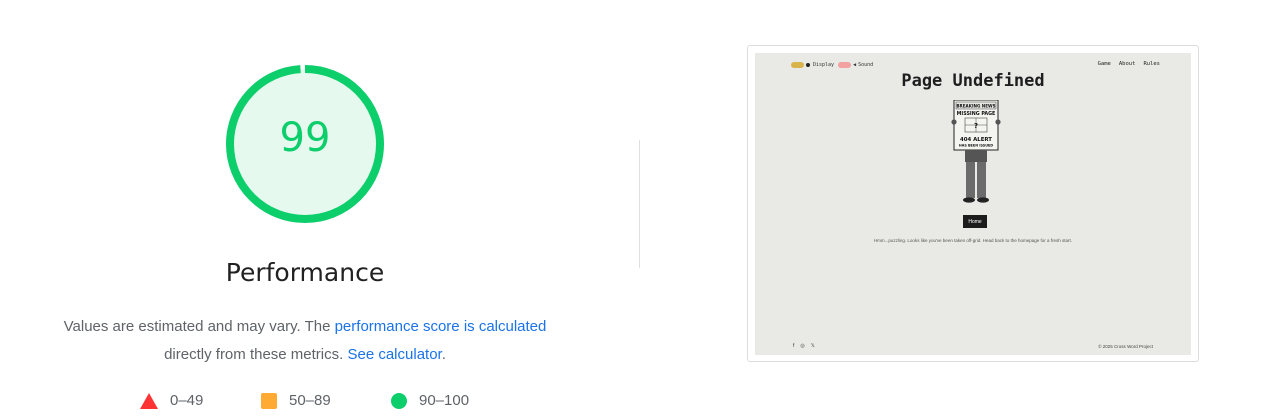 The height and width of the screenshot is (416, 1282). I want to click on newspaper-alert2: HAS BEEN ISSUED, so click(976, 146).